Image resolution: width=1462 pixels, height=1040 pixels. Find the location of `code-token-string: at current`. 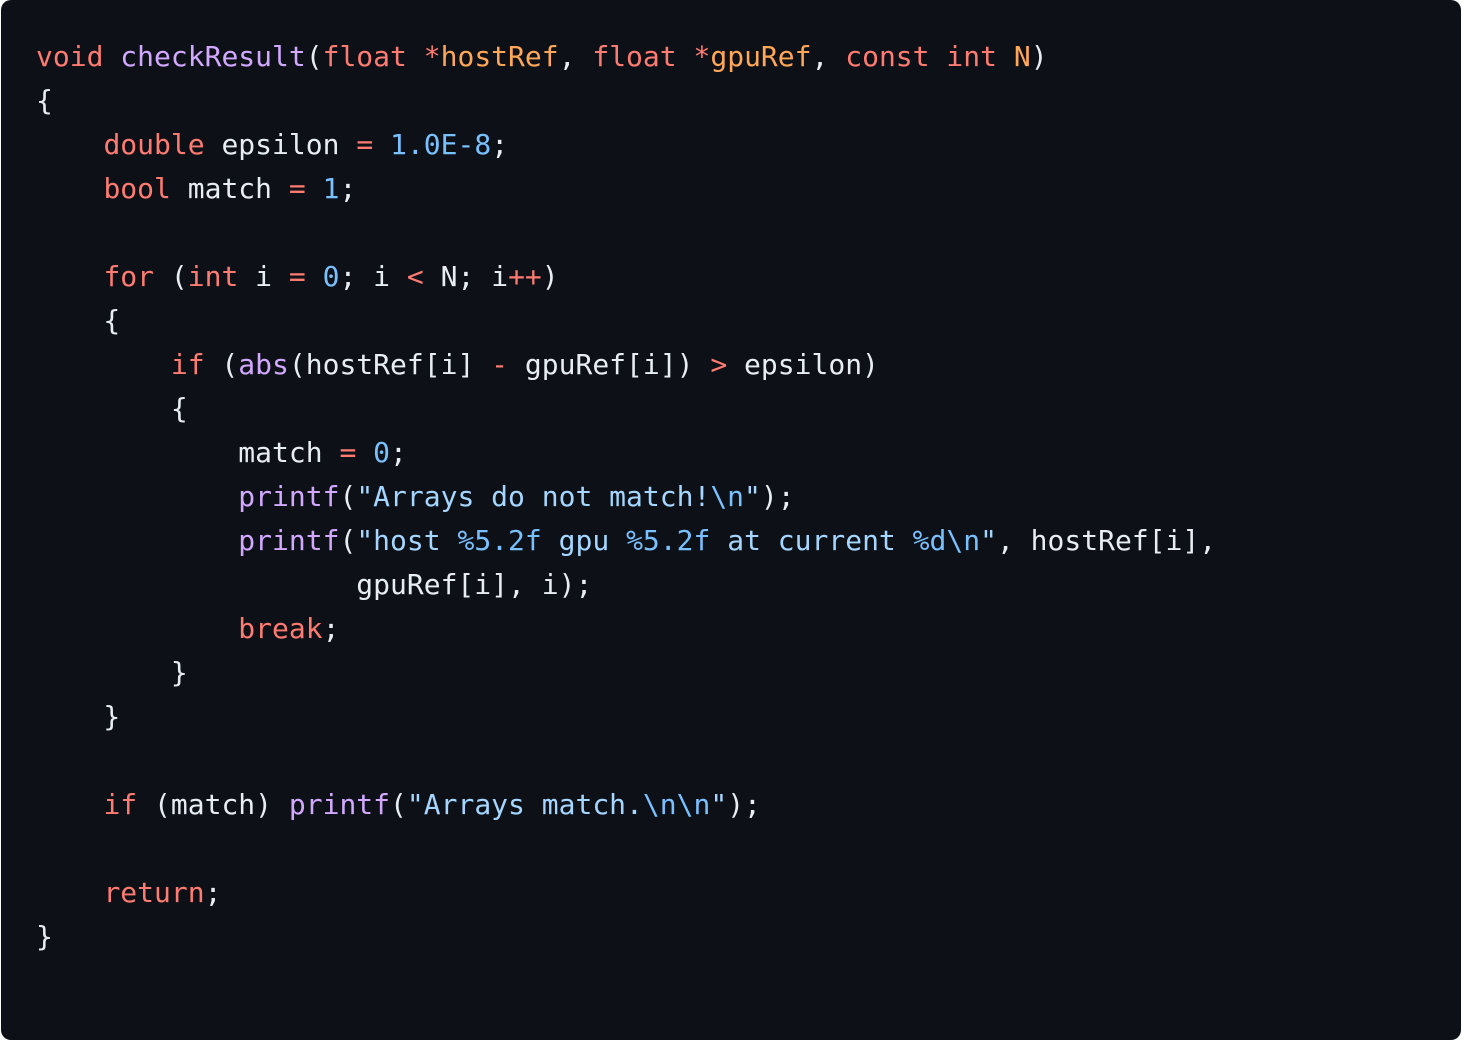

code-token-string: at current is located at coordinates (811, 540).